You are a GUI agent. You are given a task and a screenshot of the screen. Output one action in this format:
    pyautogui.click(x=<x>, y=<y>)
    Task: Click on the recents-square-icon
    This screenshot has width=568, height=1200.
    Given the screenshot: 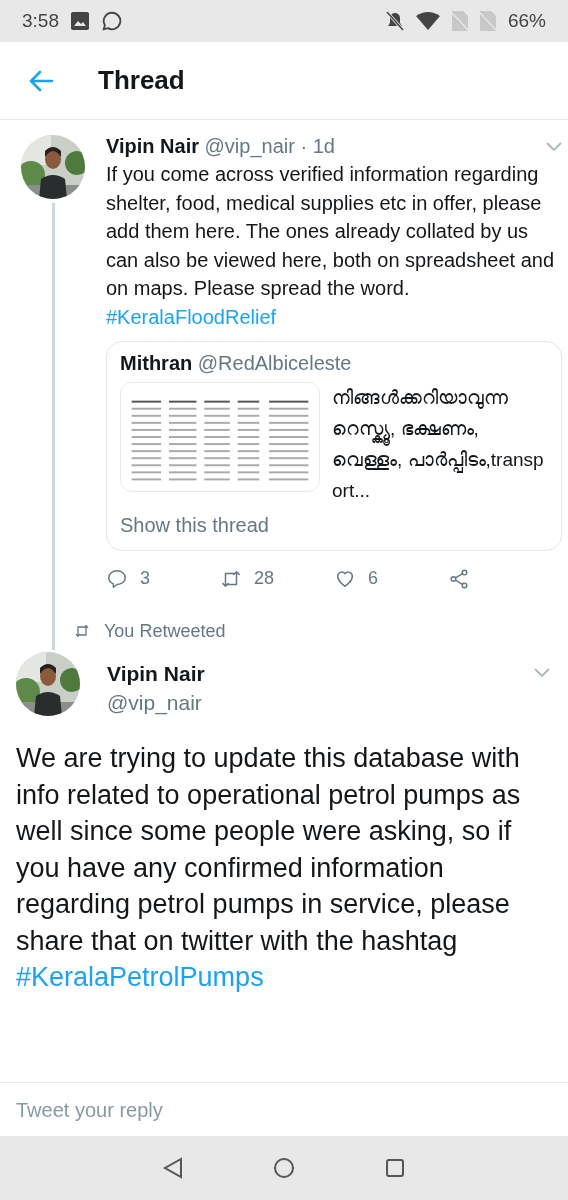 What is the action you would take?
    pyautogui.click(x=395, y=1168)
    